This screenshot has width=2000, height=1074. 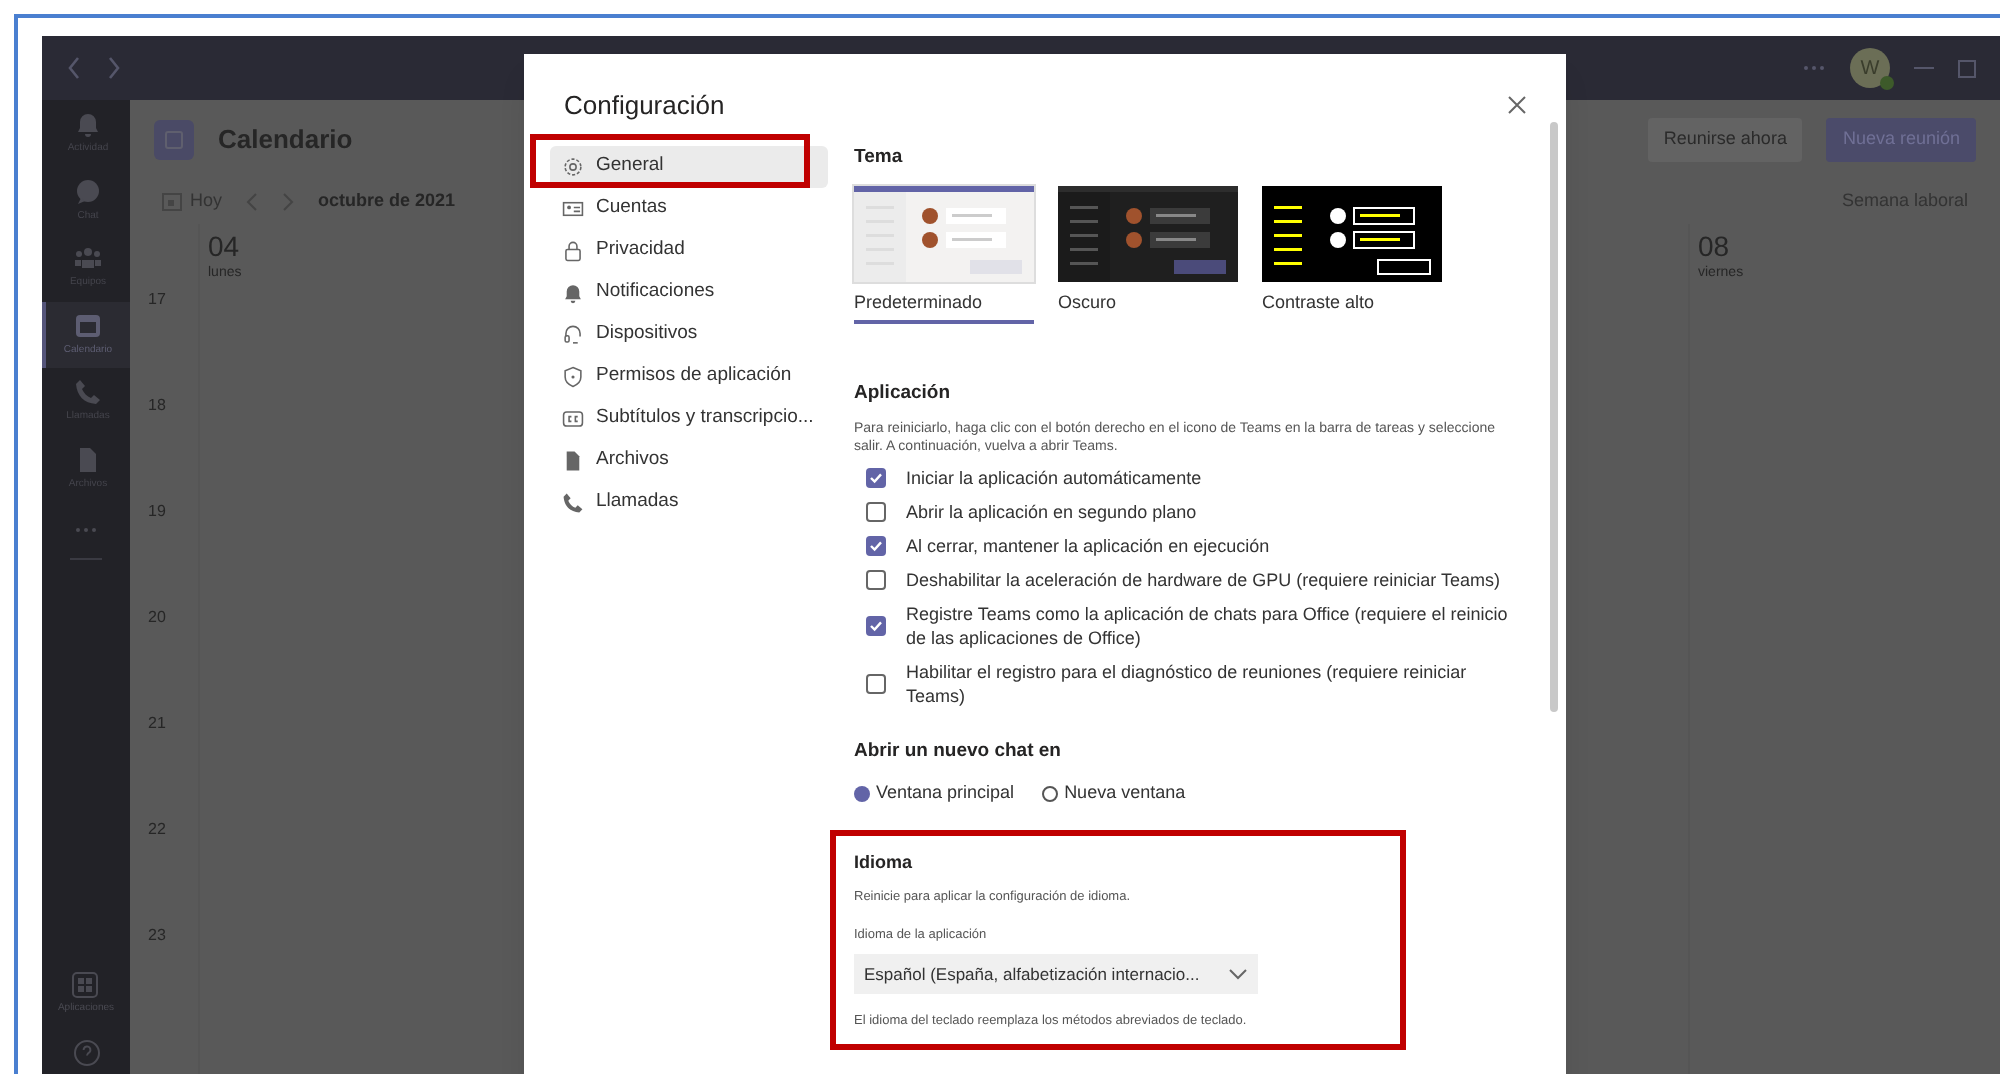 What do you see at coordinates (884, 863) in the screenshot?
I see `section-heading: Idioma` at bounding box center [884, 863].